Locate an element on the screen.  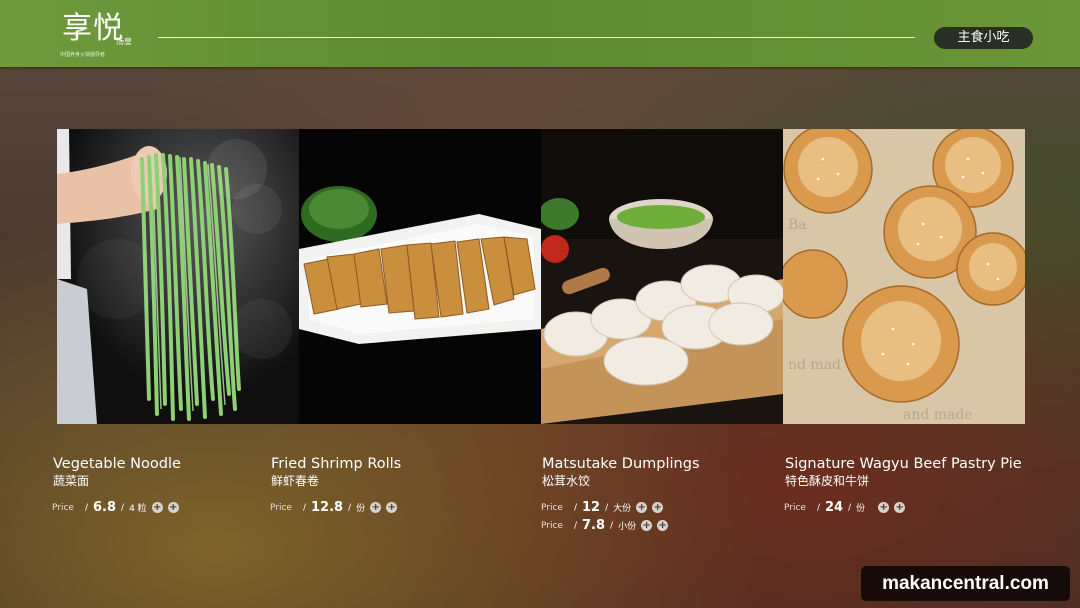
item-name: Signature Wagyu Beef Pastry Pie is located at coordinates (903, 464).